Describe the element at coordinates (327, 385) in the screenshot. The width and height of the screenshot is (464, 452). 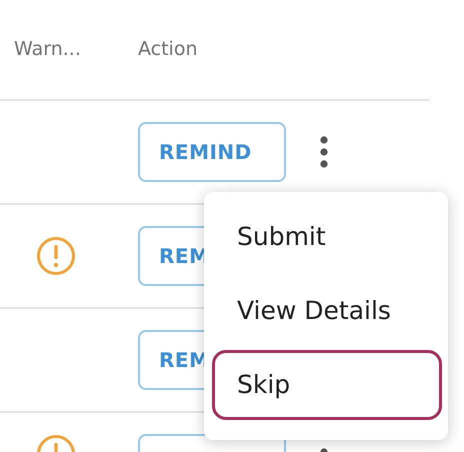
I see `menu-item: Skip` at that location.